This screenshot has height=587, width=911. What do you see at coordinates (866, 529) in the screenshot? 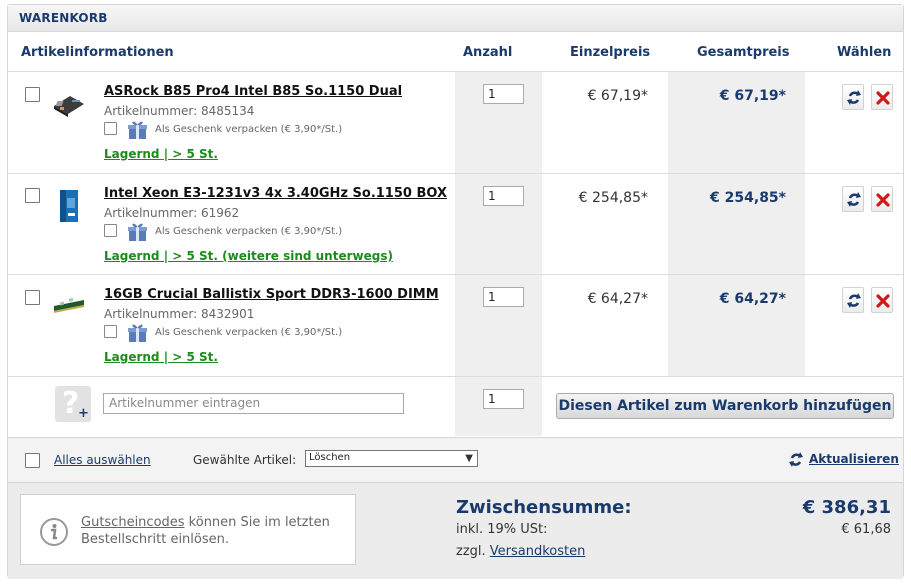
I see `vat-value: € 61,68` at bounding box center [866, 529].